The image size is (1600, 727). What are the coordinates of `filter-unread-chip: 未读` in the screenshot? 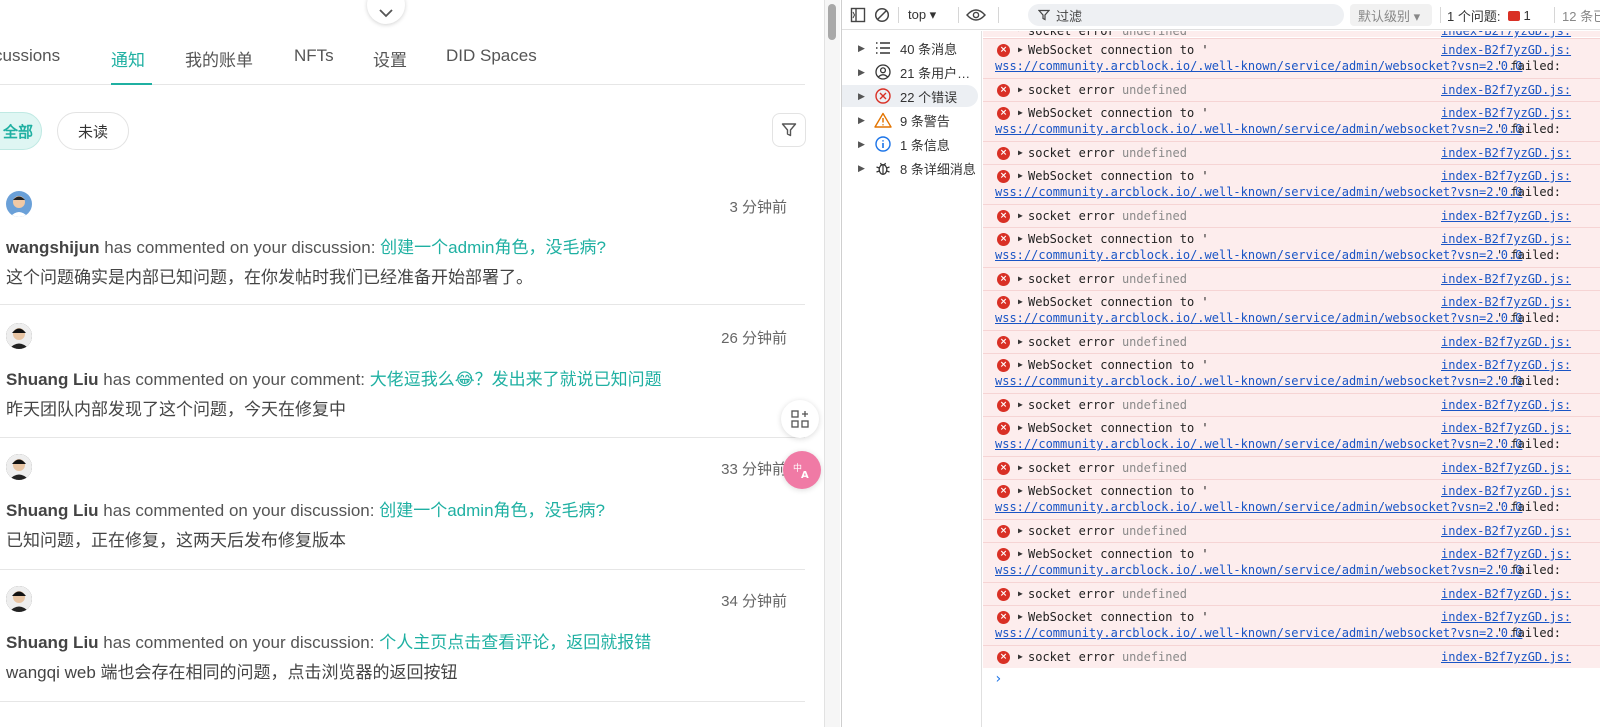 It's located at (93, 131).